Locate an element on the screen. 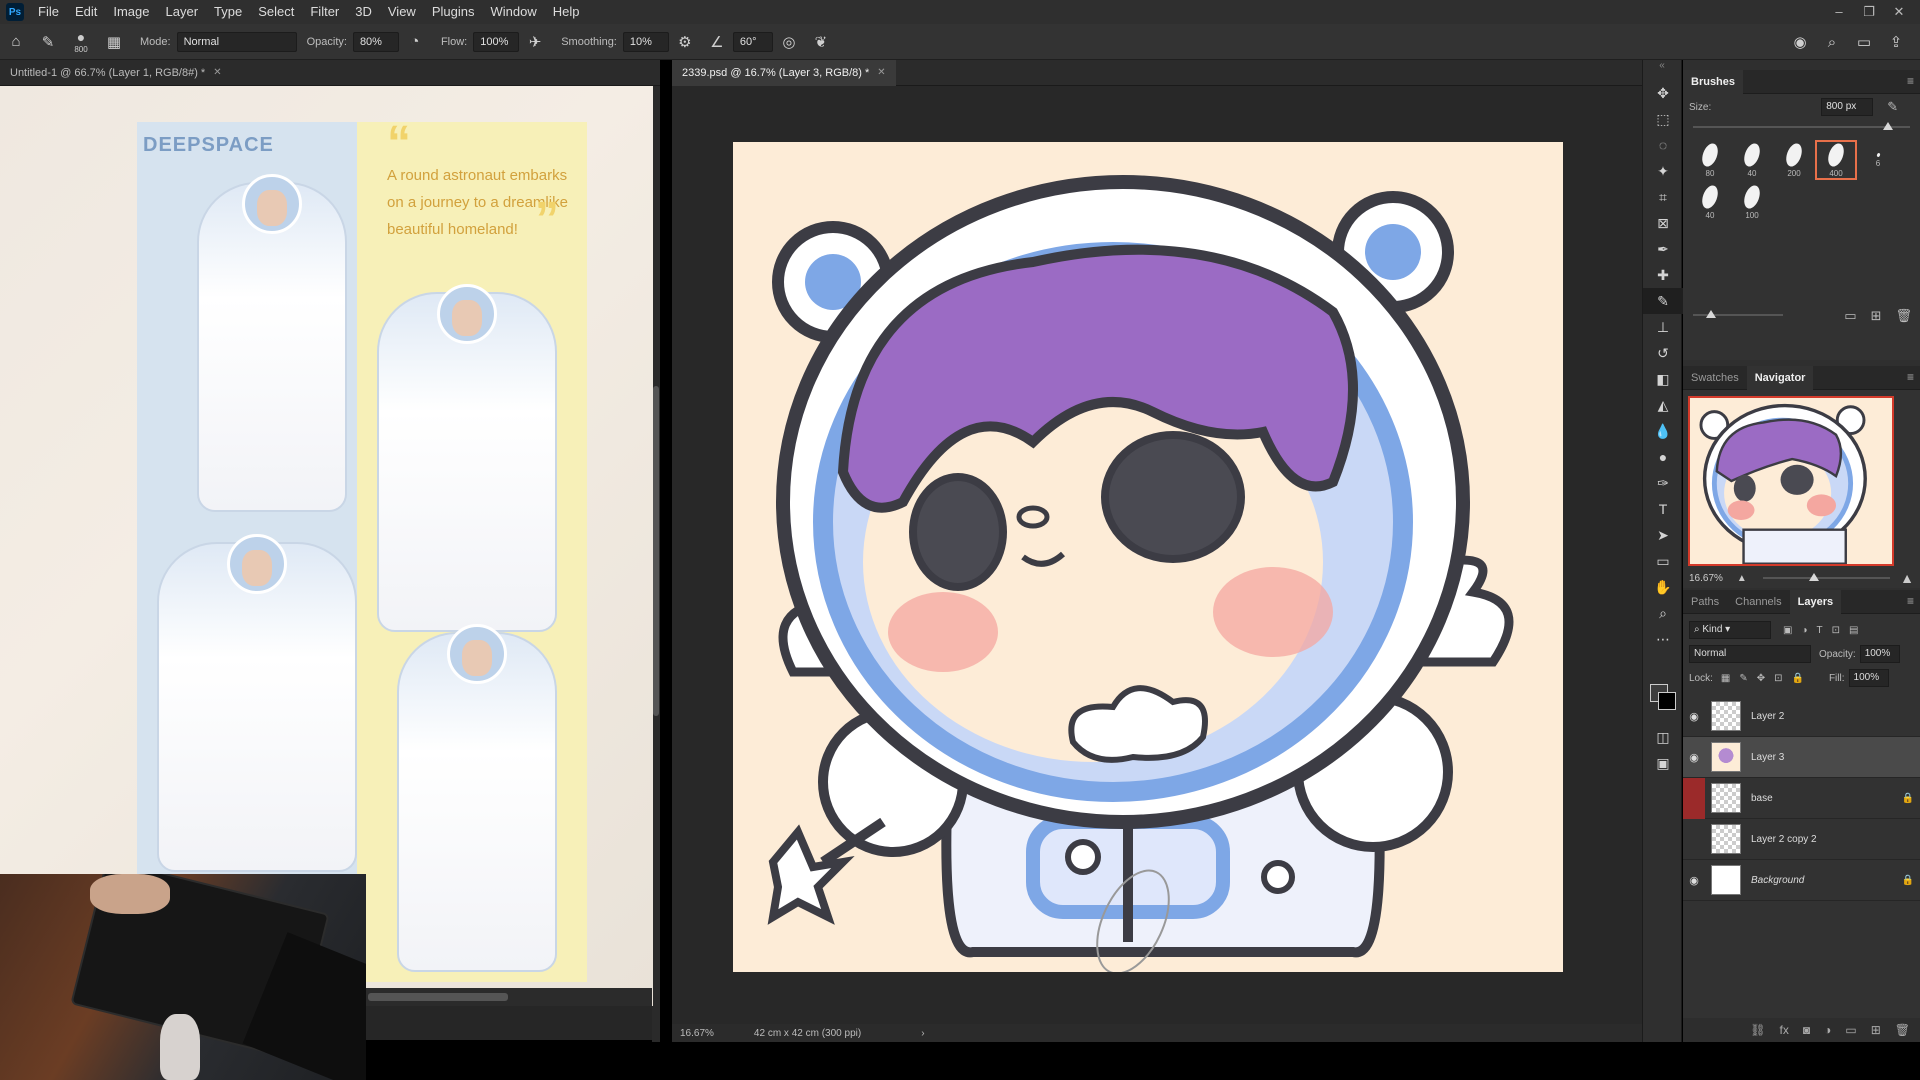 The width and height of the screenshot is (1920, 1080). menu-filter: Filter is located at coordinates (324, 12).